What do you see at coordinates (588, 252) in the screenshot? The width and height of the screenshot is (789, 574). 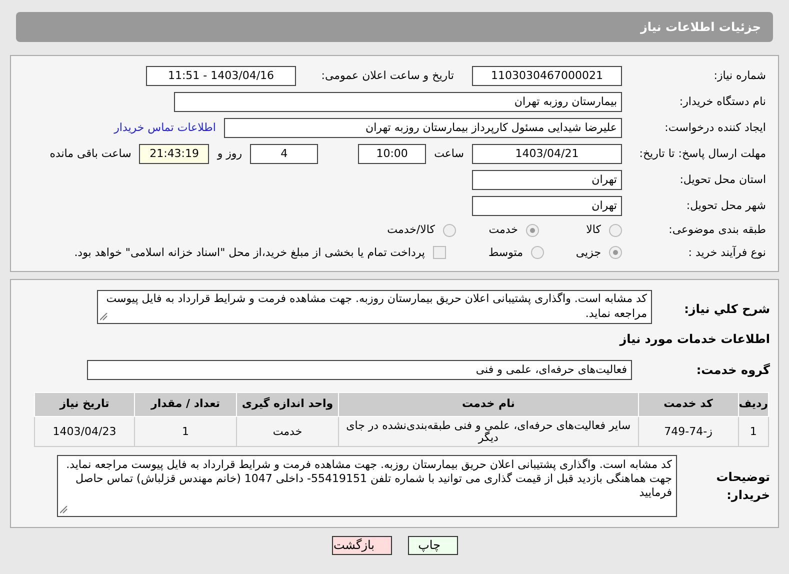 I see `radio-label: جزیی` at bounding box center [588, 252].